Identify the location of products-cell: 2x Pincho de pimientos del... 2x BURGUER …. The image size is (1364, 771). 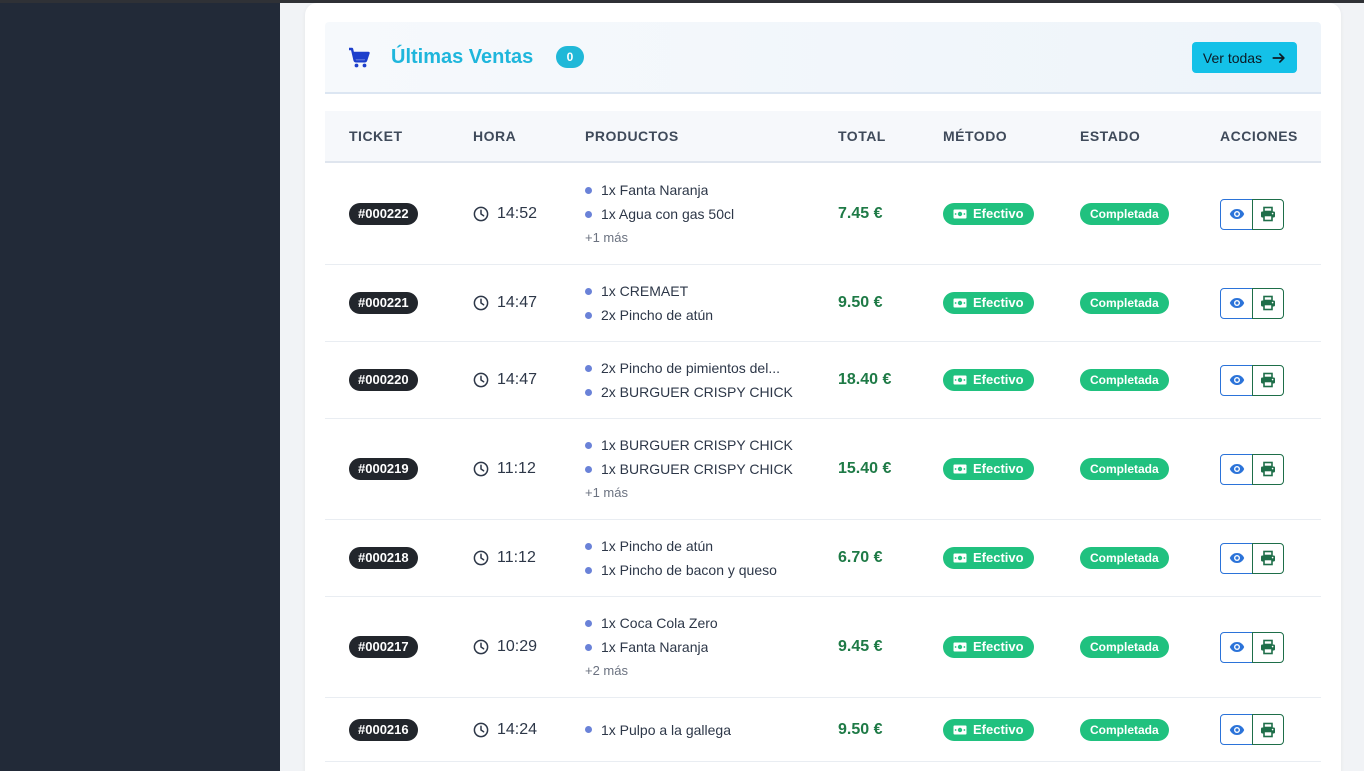
(689, 380).